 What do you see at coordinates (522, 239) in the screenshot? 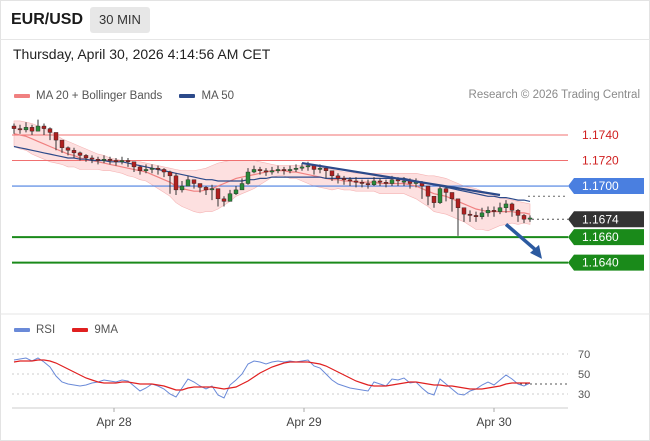
I see `forecast-arrow-shaft` at bounding box center [522, 239].